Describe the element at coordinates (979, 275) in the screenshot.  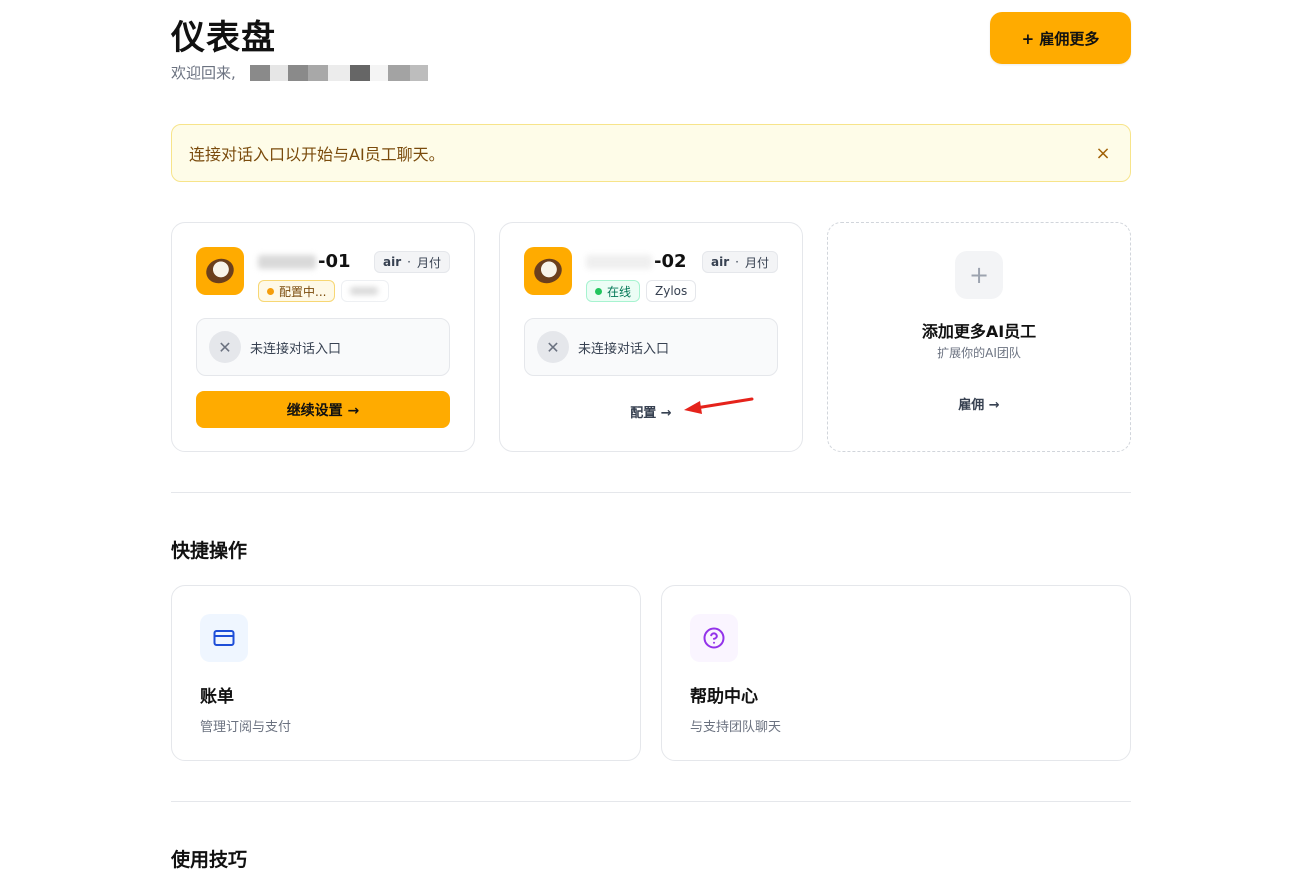
I see `plus-icon: +` at that location.